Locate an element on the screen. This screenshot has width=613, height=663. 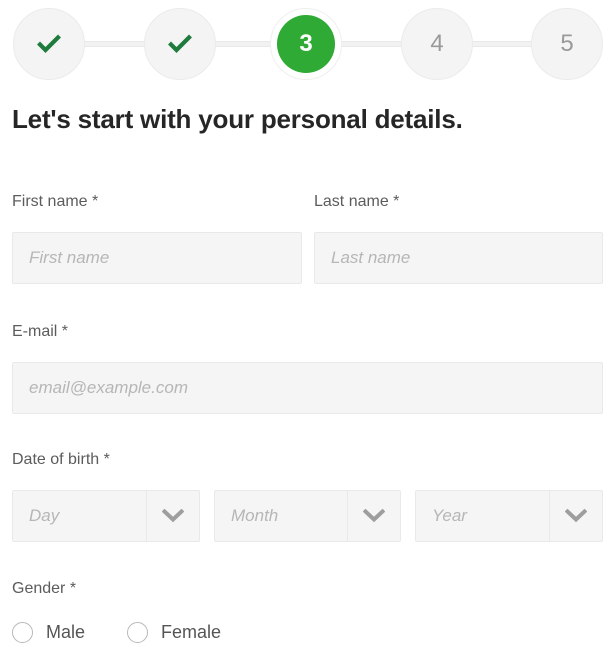
gender-option-female: Female is located at coordinates (174, 632).